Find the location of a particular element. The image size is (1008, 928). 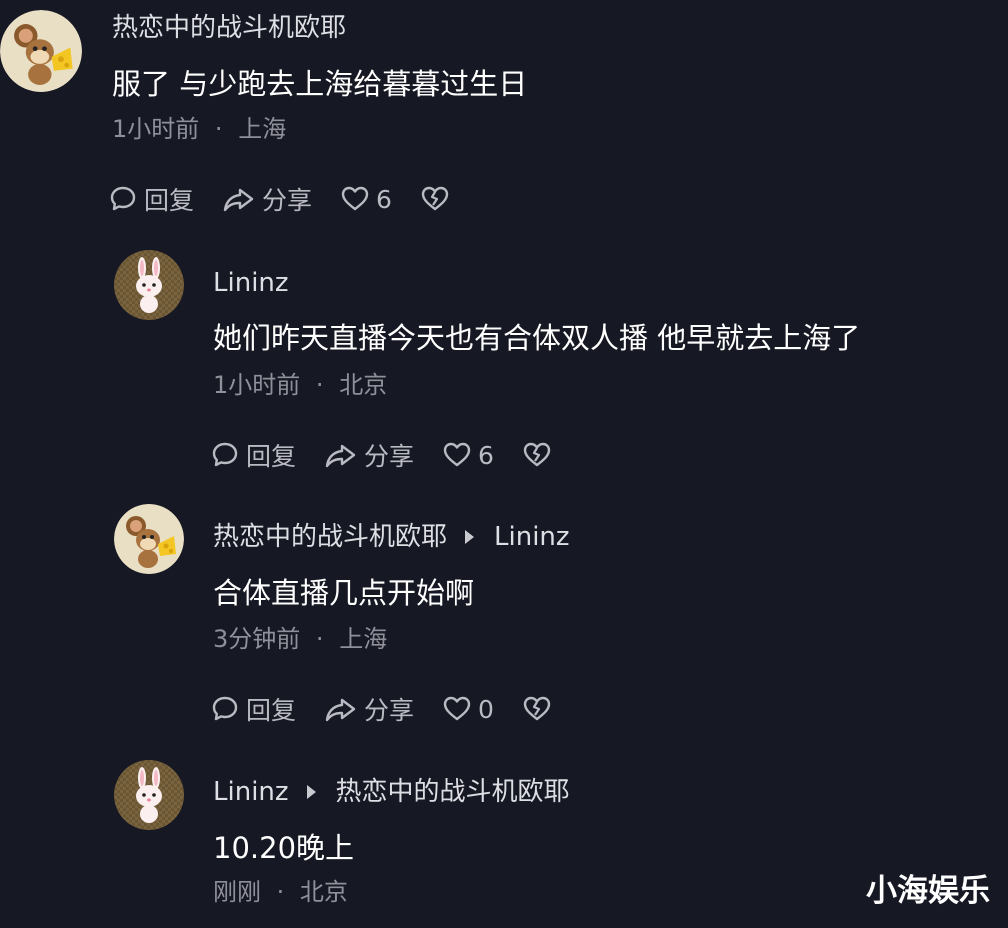

comment-meta: 刚刚 · 北京 is located at coordinates (280, 892).